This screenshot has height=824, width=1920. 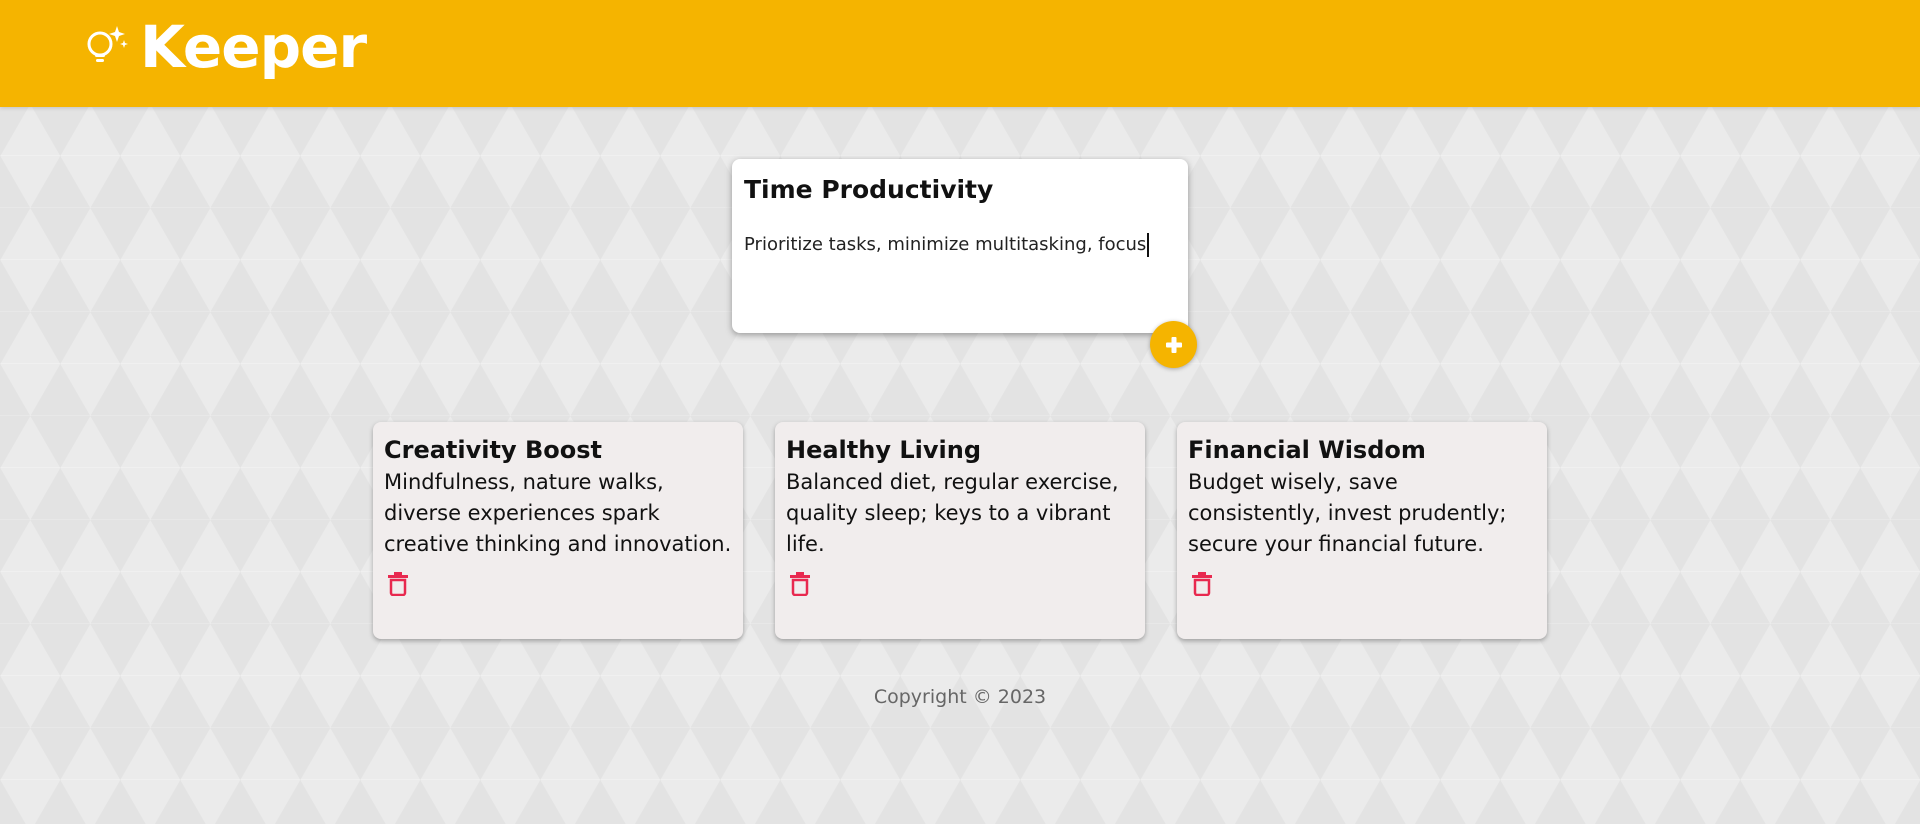 I want to click on app-logo: Keeper, so click(x=225, y=47).